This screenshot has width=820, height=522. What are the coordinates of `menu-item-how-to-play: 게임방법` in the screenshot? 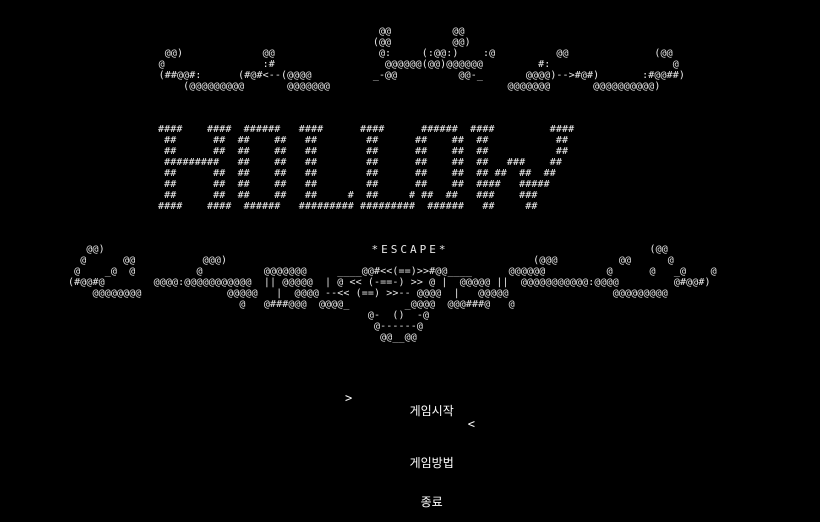 It's located at (410, 463).